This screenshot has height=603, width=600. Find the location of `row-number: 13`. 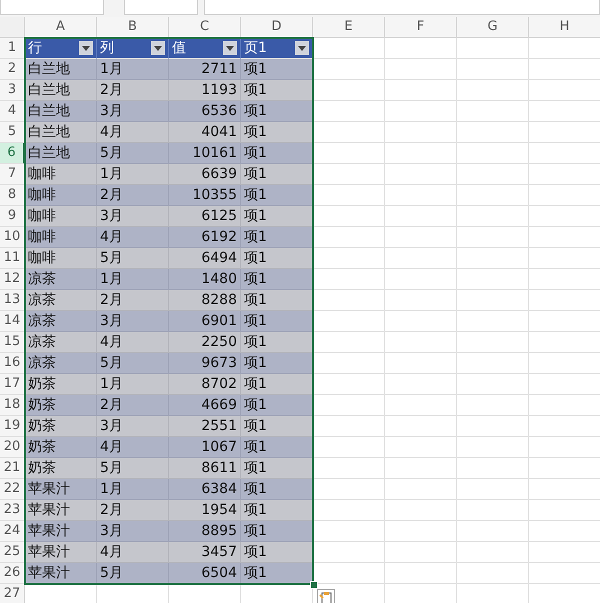

row-number: 13 is located at coordinates (12, 300).